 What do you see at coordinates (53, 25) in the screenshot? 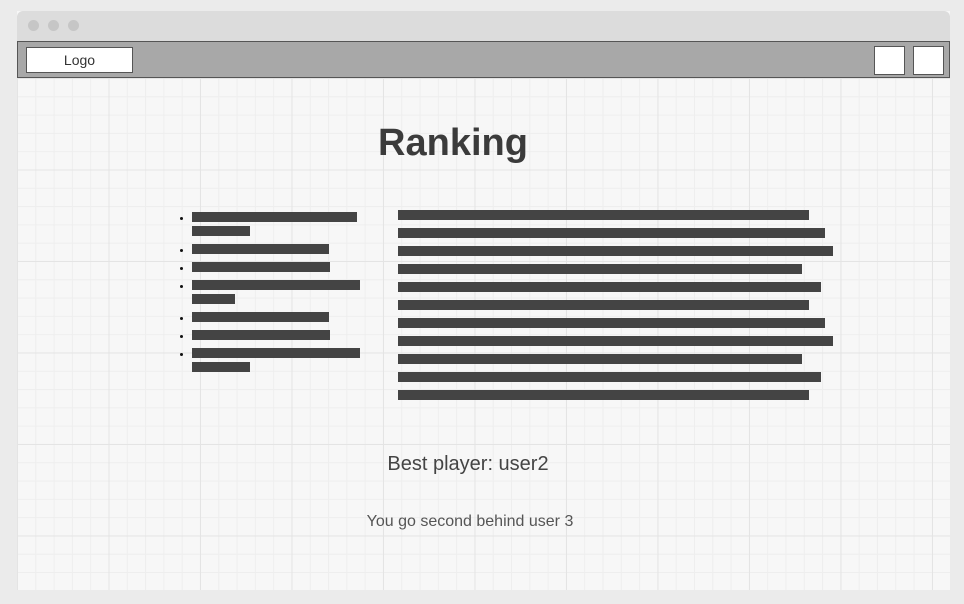
I see `window-minimize-dot` at bounding box center [53, 25].